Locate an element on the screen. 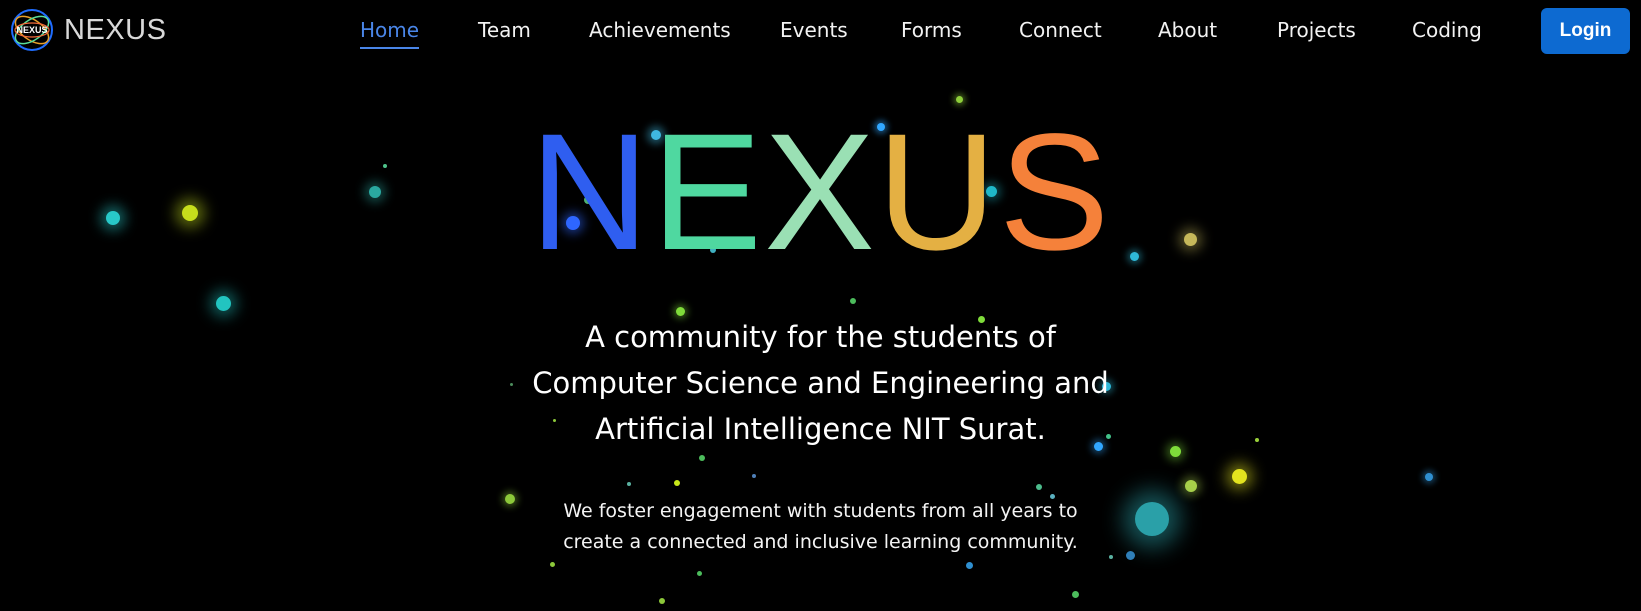 The image size is (1641, 611). hero-title-letter: N is located at coordinates (590, 192).